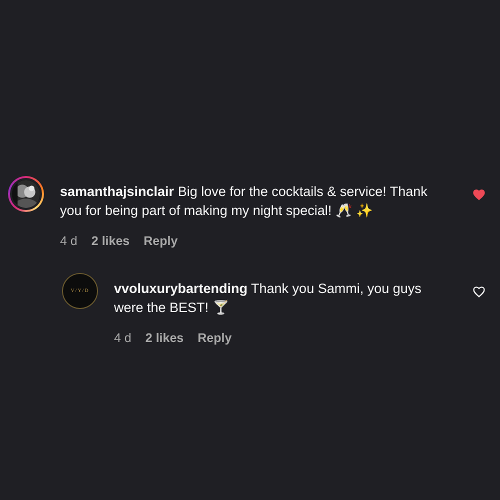  Describe the element at coordinates (26, 194) in the screenshot. I see `avatar` at that location.